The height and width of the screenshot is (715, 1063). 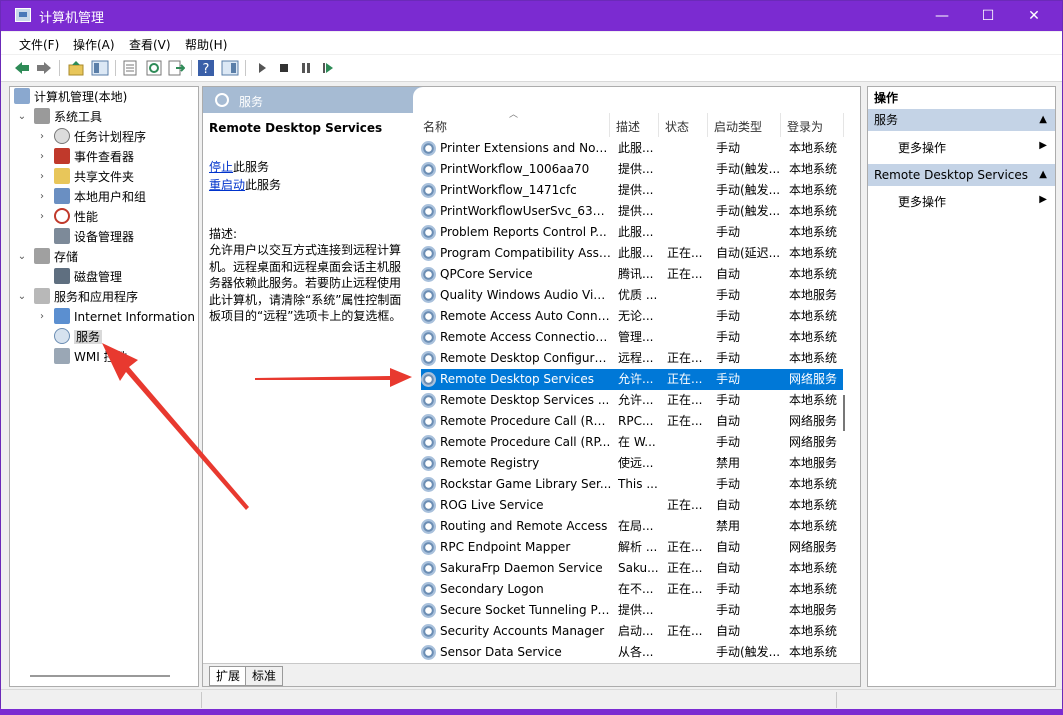 I want to click on annotation-arrows, so click(x=257, y=426).